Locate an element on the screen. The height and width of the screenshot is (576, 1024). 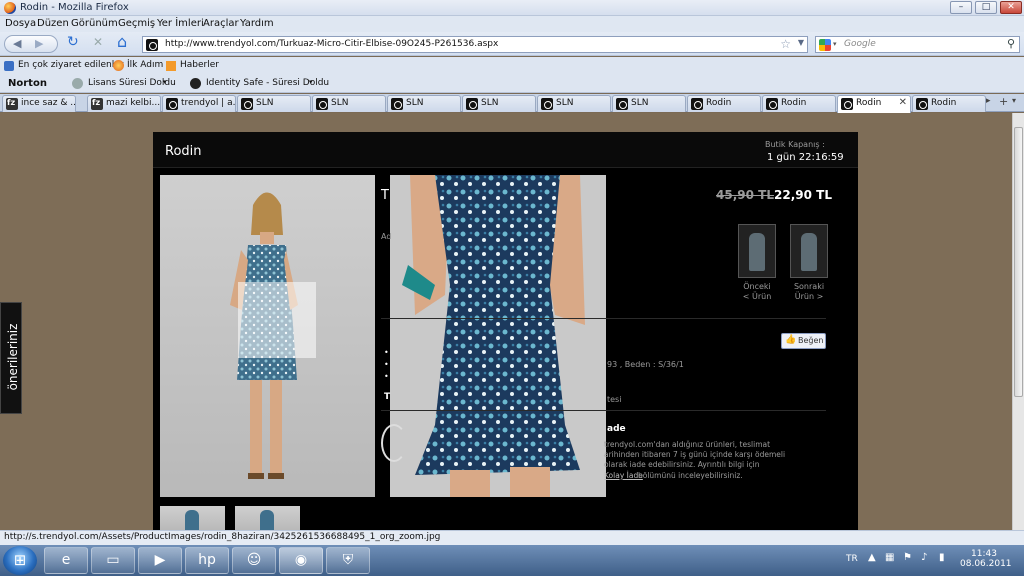
taskbar-media: ▶ is located at coordinates (160, 560).